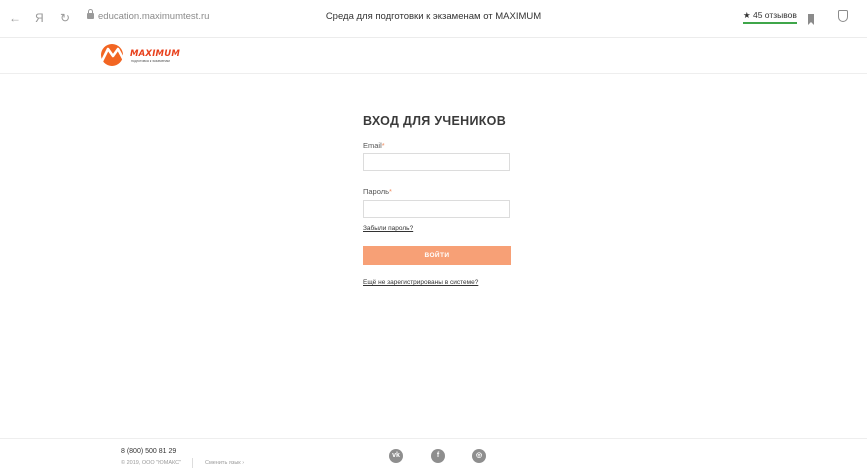 The width and height of the screenshot is (867, 468). I want to click on footer-divider, so click(192, 463).